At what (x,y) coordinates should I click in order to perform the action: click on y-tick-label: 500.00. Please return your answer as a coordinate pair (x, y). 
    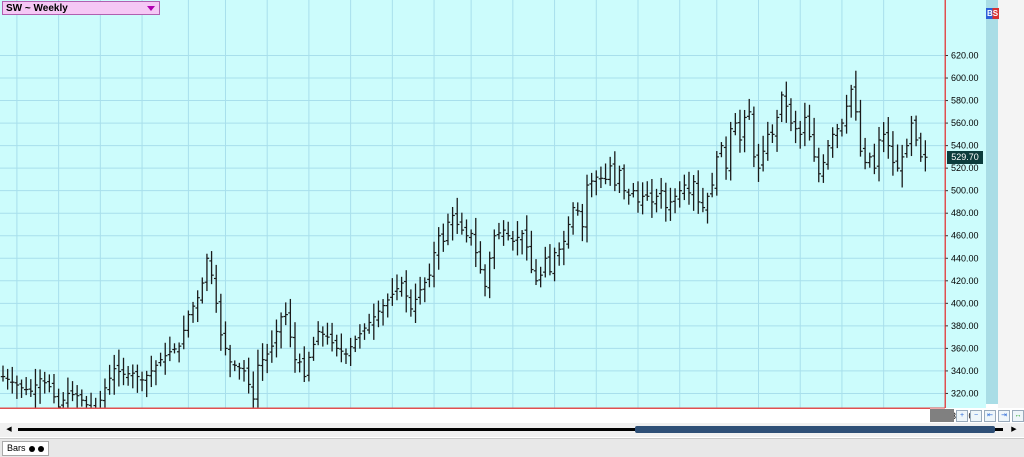
    Looking at the image, I should click on (965, 191).